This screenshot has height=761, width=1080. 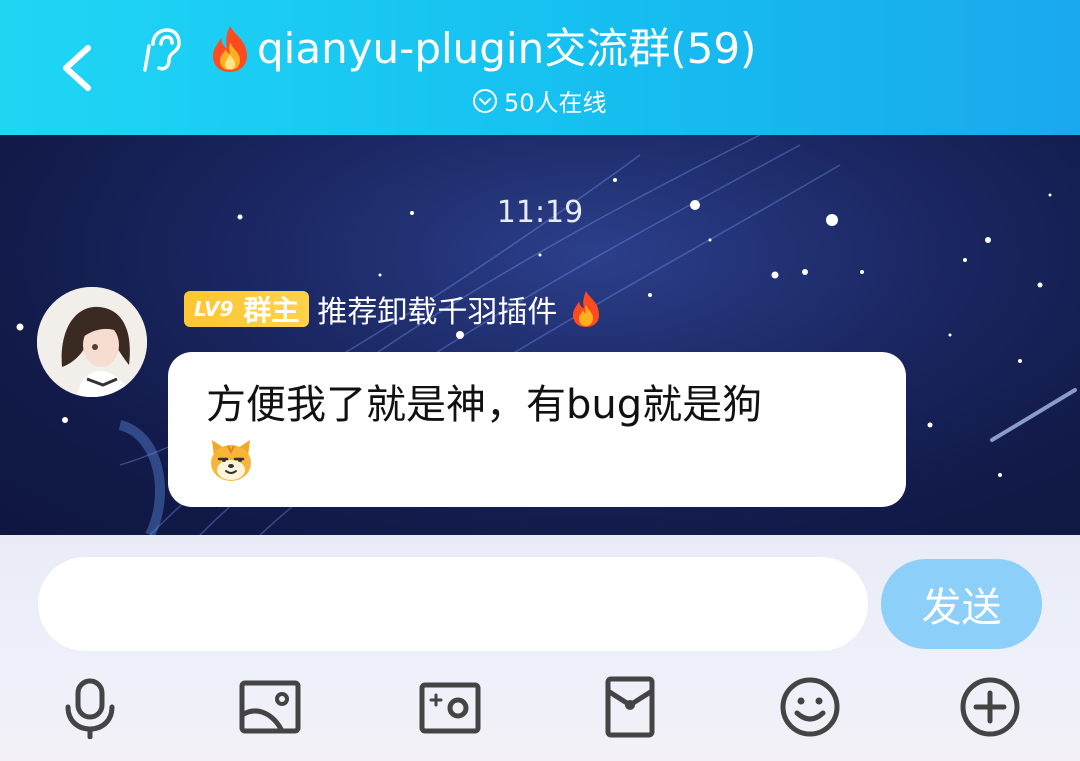 I want to click on group-title-area: qianyu-plugin交流群(59), so click(x=480, y=49).